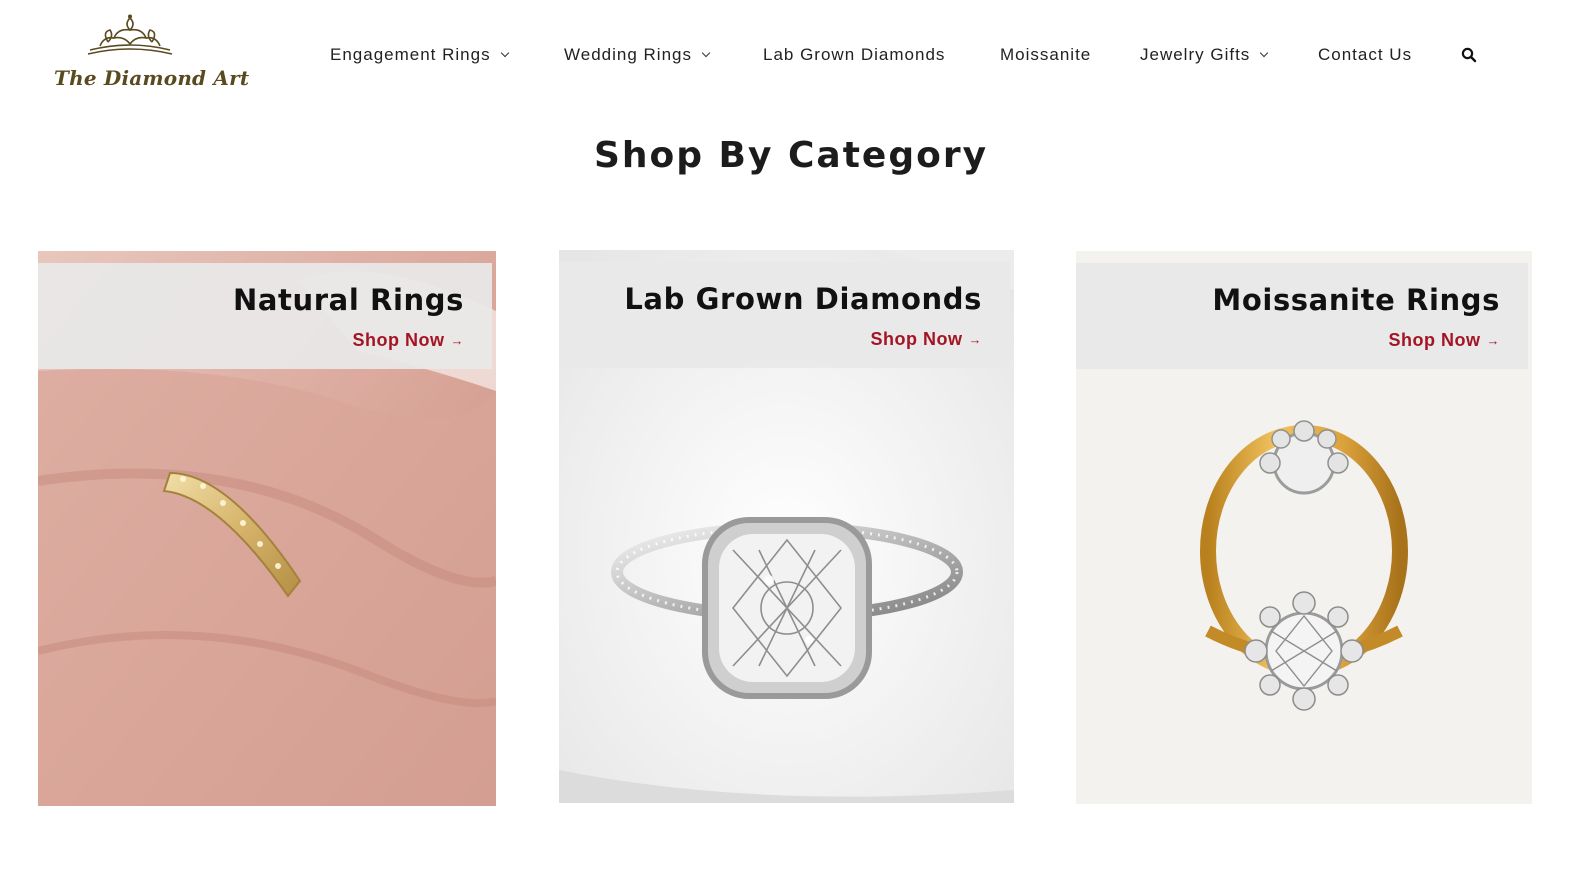 The image size is (1582, 890). I want to click on nav-wedding-rings: Wedding Rings, so click(637, 55).